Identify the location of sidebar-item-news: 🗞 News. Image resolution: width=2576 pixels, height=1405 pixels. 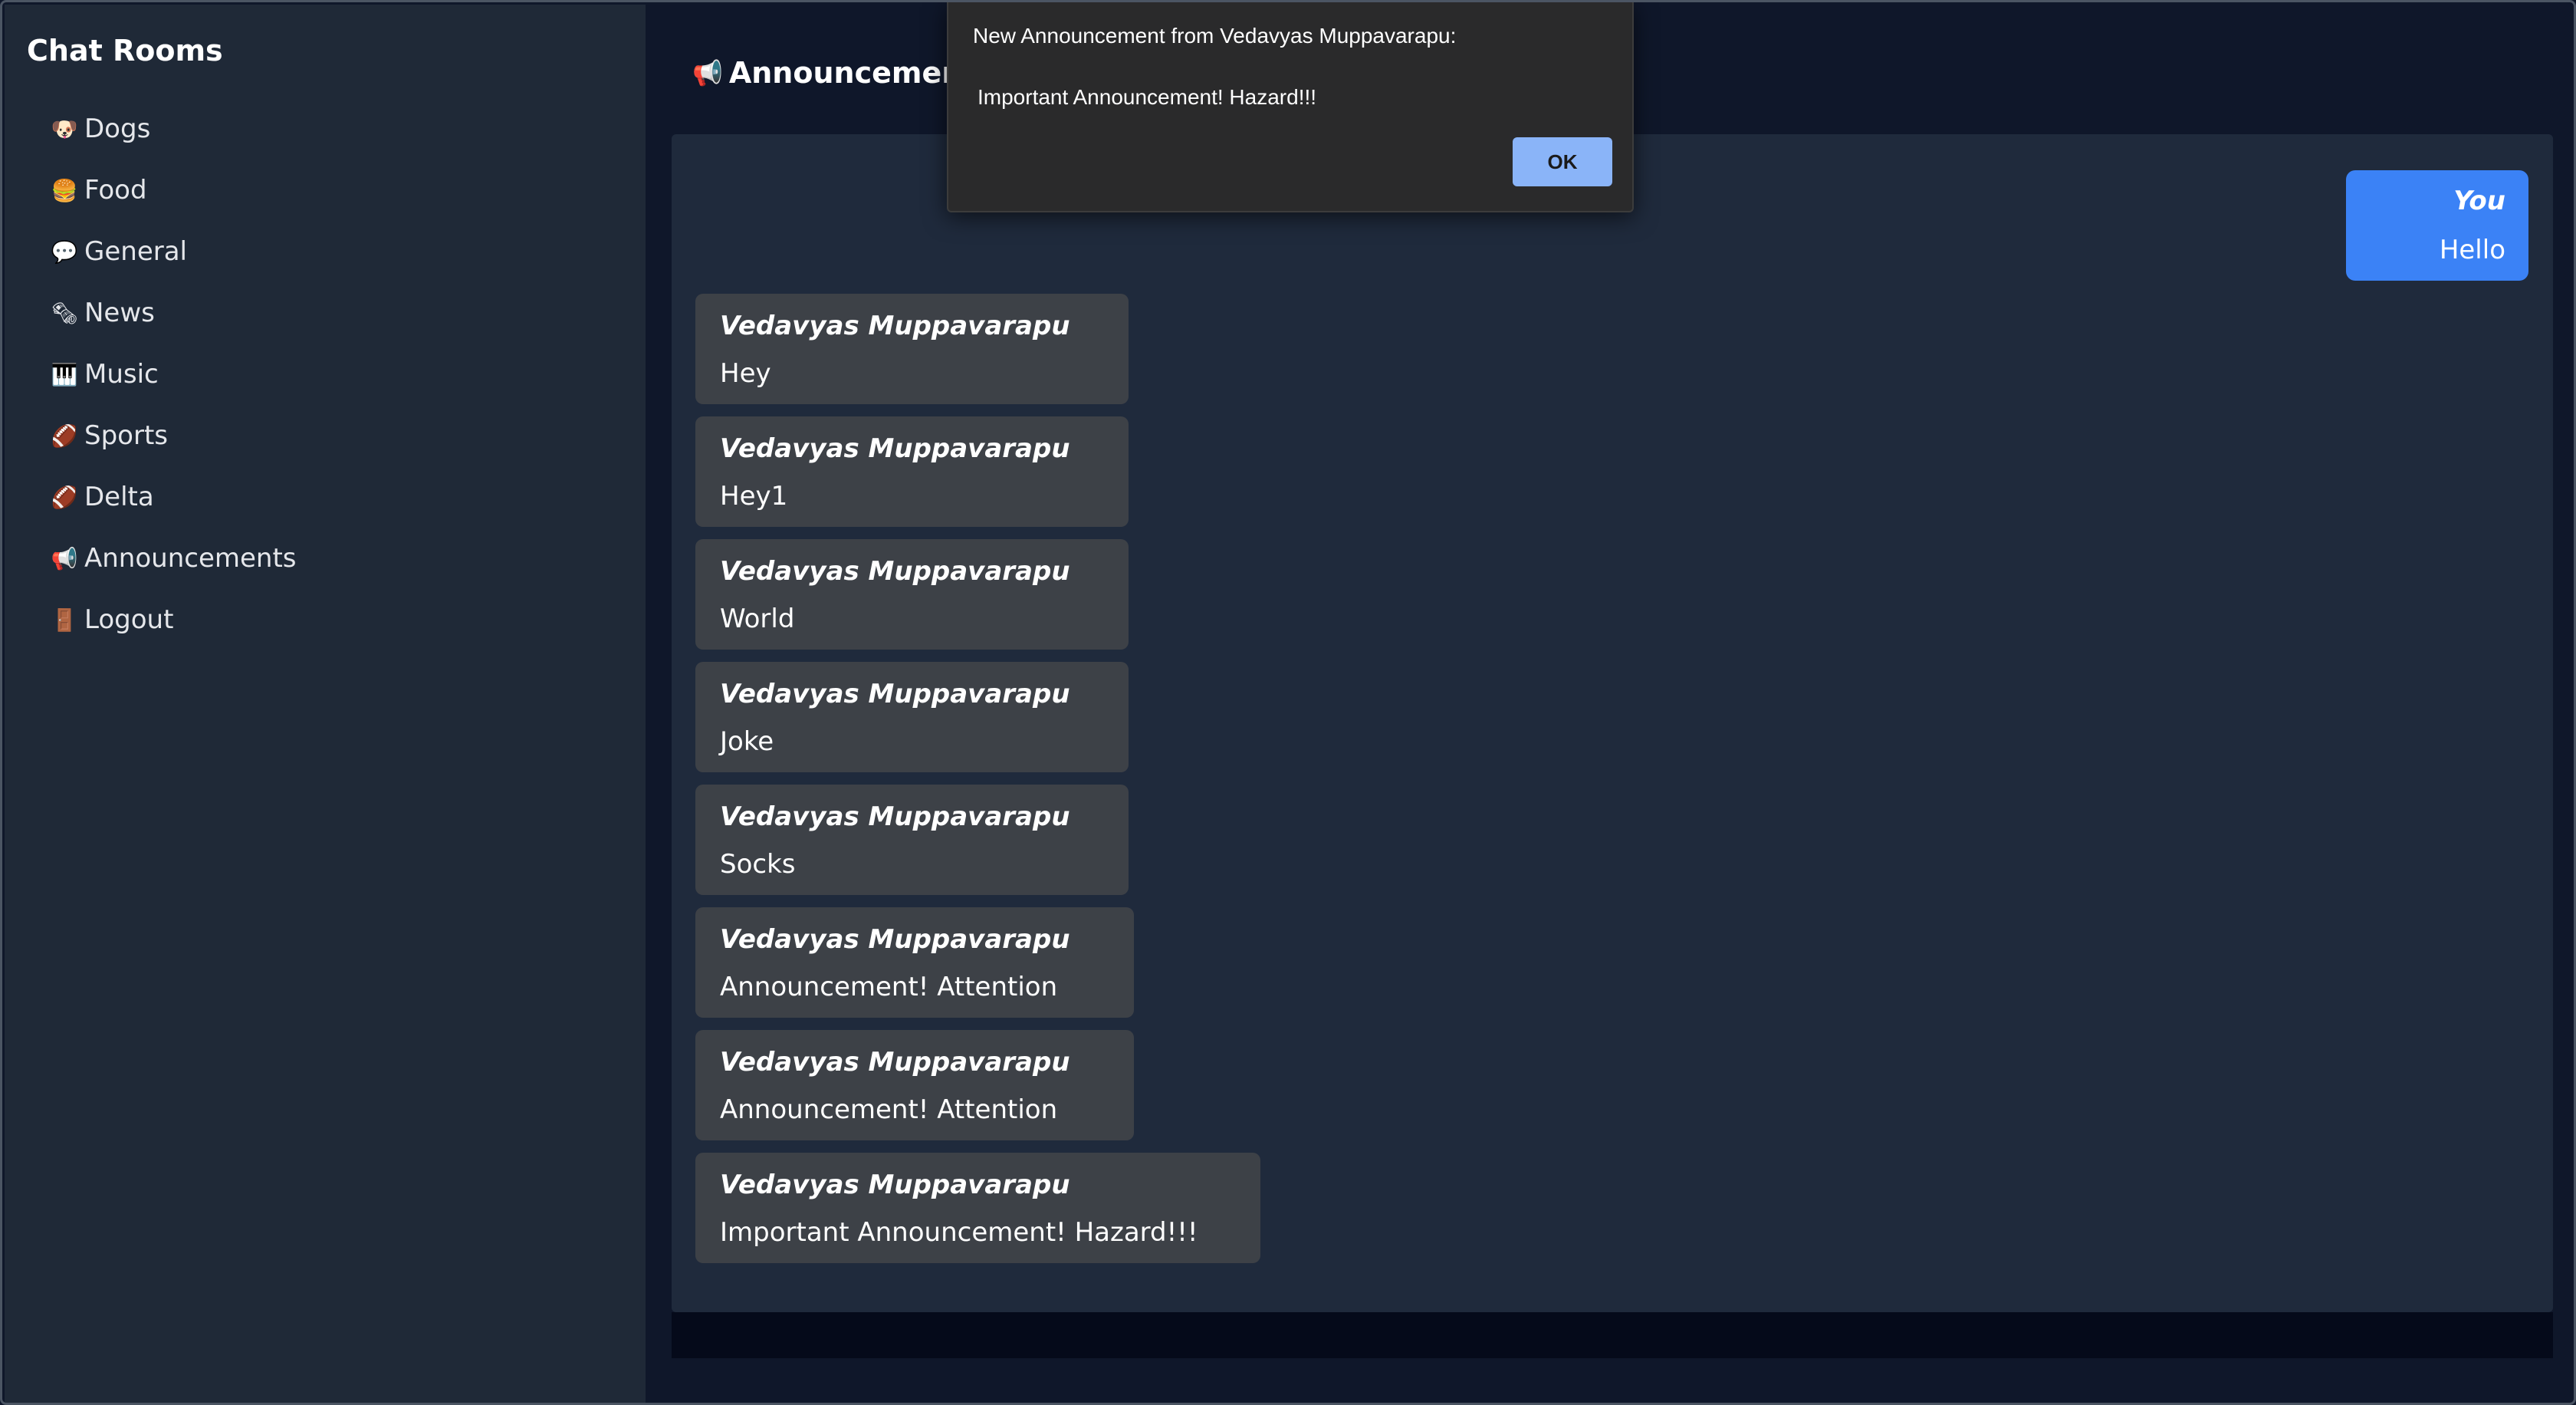
(317, 313).